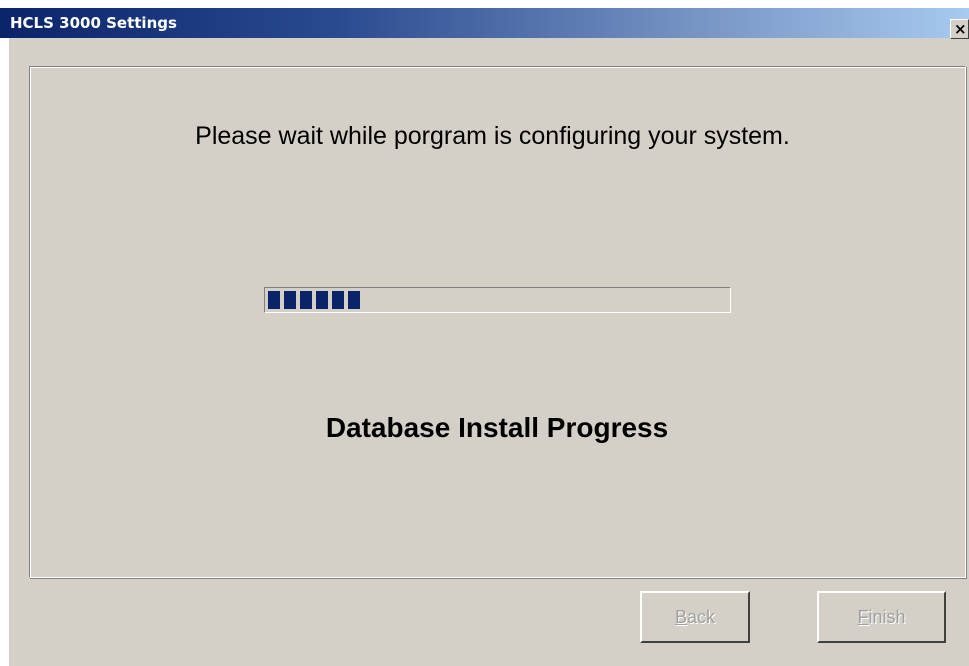  Describe the element at coordinates (93, 23) in the screenshot. I see `window-title: HCLS 3000 Settings` at that location.